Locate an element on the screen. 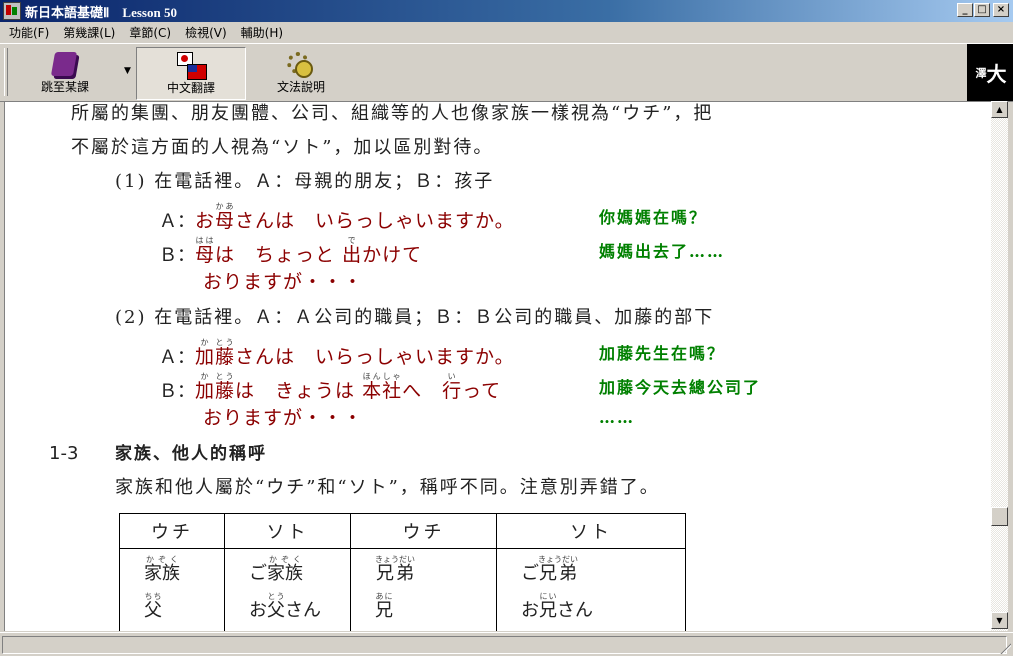 The width and height of the screenshot is (1013, 656). grammar-label: 文法說明 is located at coordinates (300, 87).